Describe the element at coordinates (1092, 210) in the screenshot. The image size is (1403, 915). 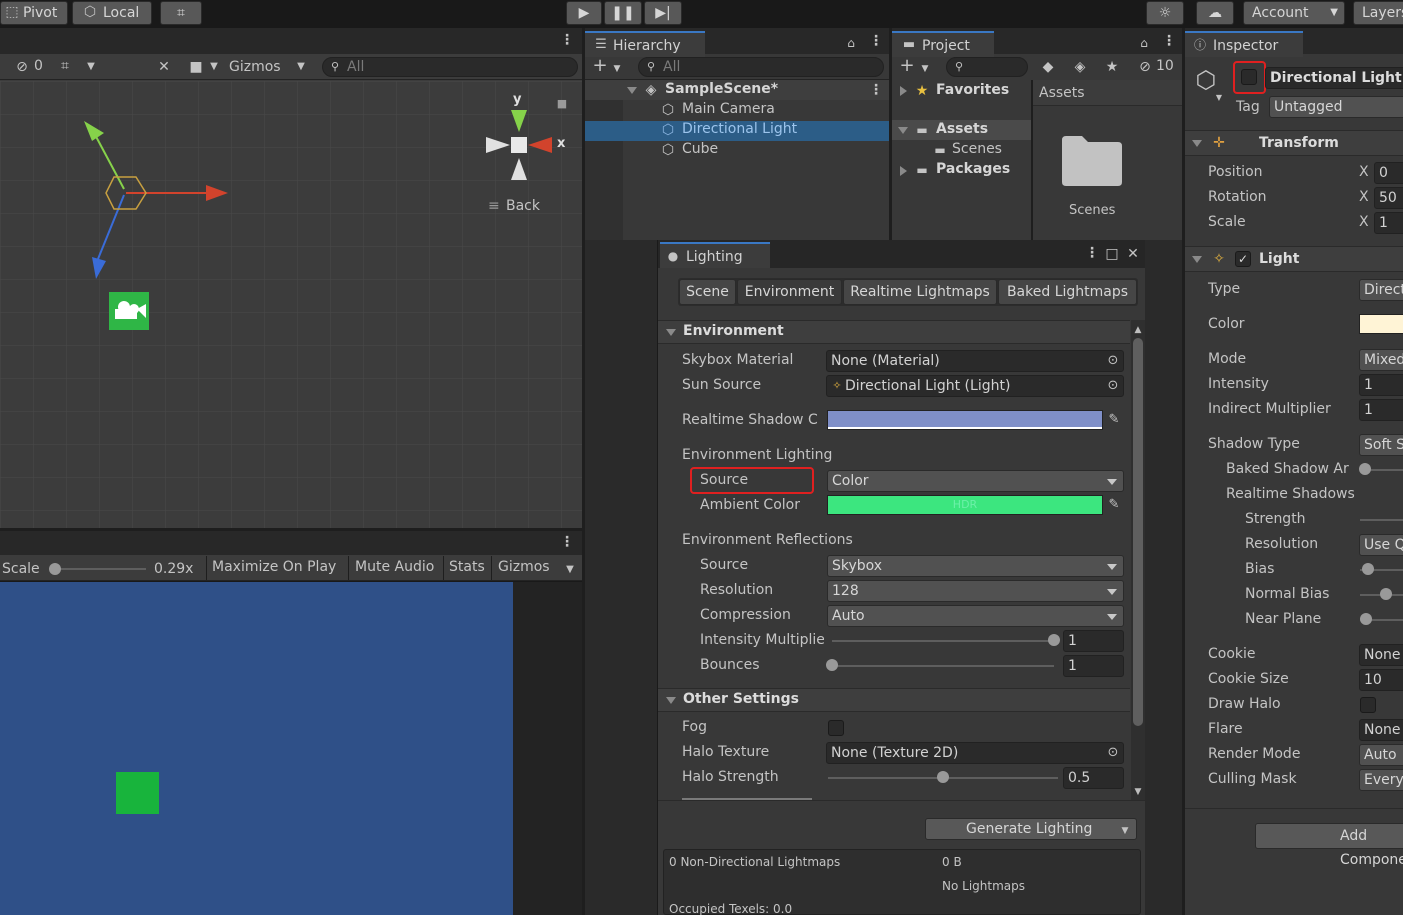
I see `scenes-folder-caption: Scenes` at that location.